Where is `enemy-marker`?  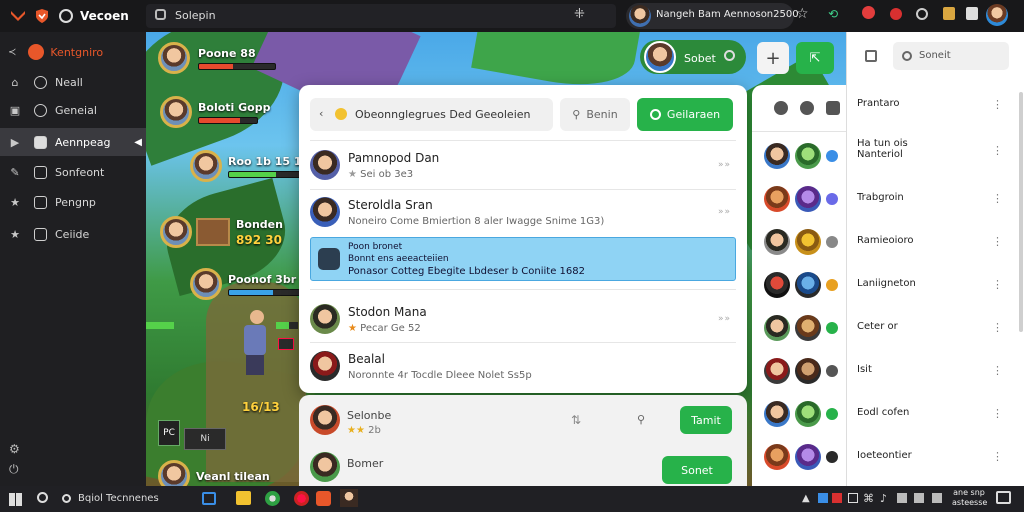
enemy-marker is located at coordinates (286, 344).